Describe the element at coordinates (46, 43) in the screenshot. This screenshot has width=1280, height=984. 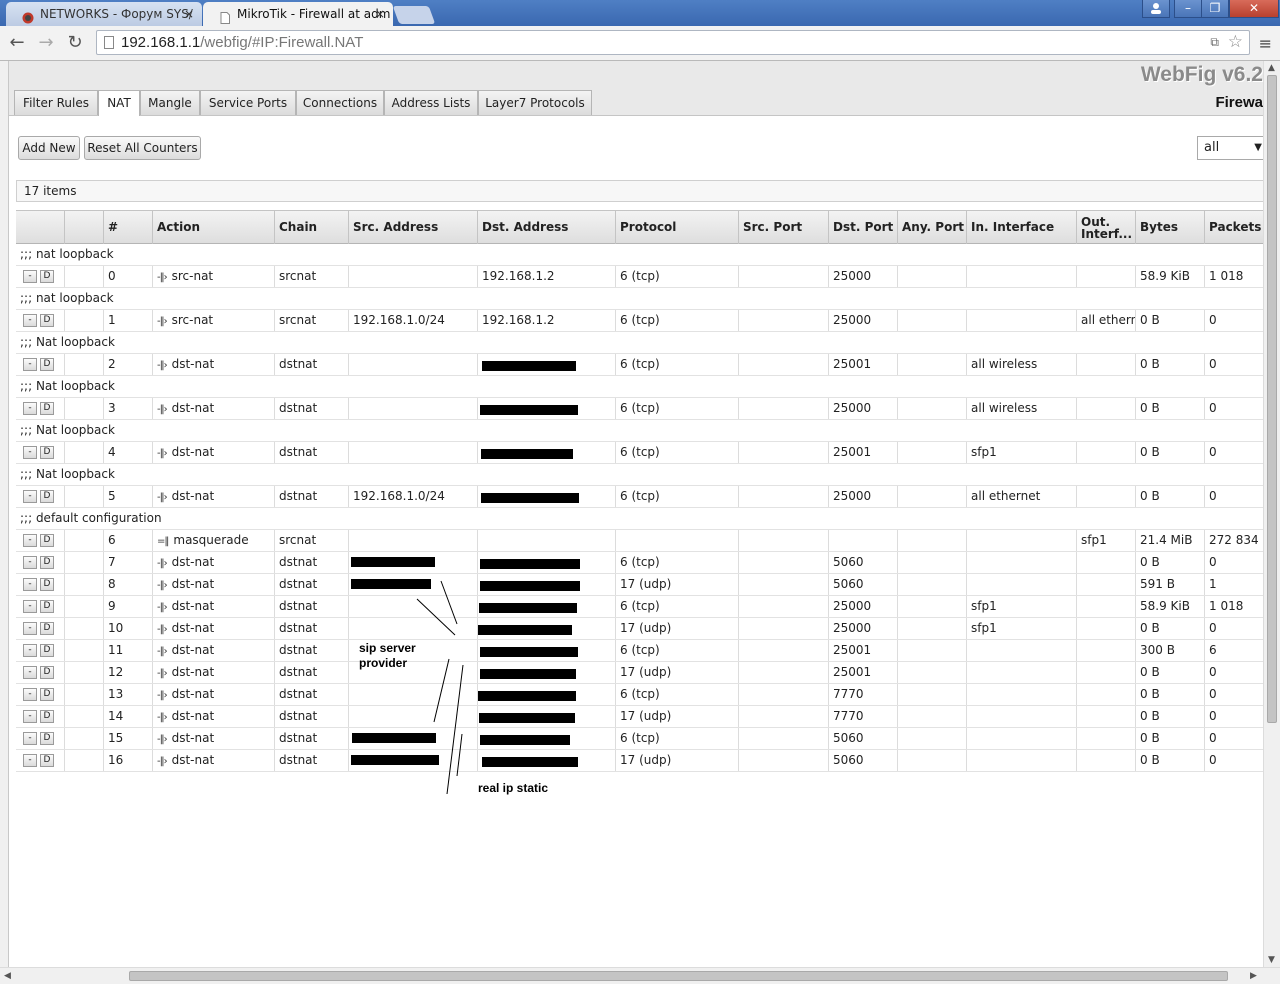
I see `forward-arrow-icon: →` at that location.